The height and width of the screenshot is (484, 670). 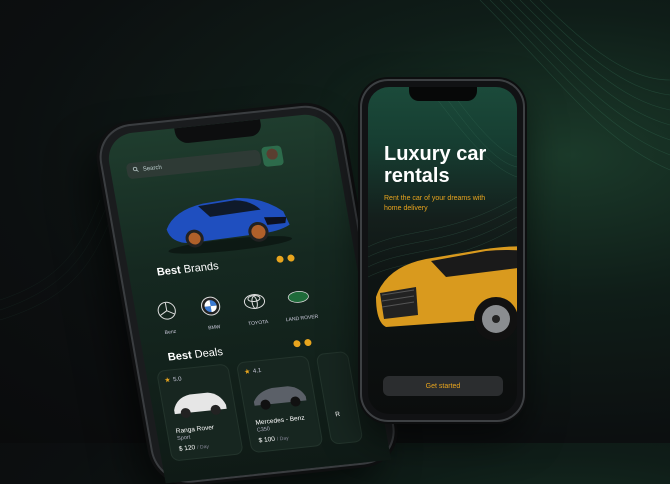 What do you see at coordinates (280, 420) in the screenshot?
I see `deal-name: Mercedes - Benz` at bounding box center [280, 420].